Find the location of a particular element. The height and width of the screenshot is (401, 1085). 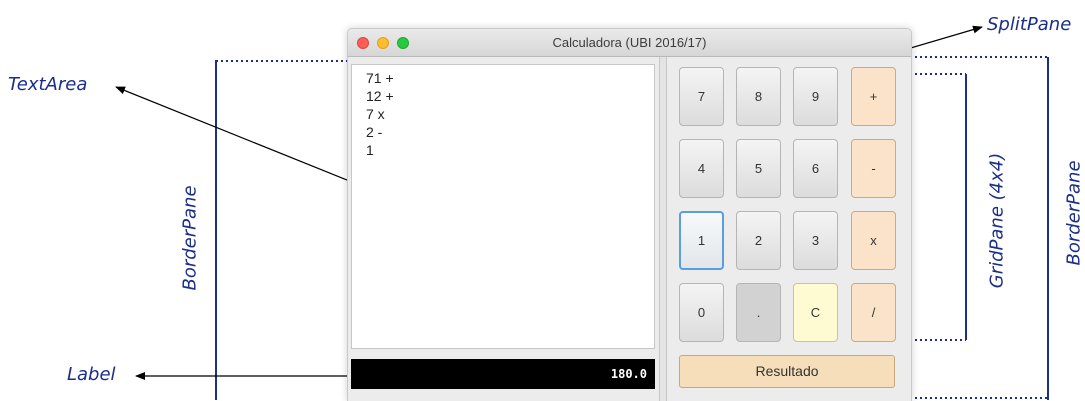

text-area-line: 71 + is located at coordinates (380, 78).